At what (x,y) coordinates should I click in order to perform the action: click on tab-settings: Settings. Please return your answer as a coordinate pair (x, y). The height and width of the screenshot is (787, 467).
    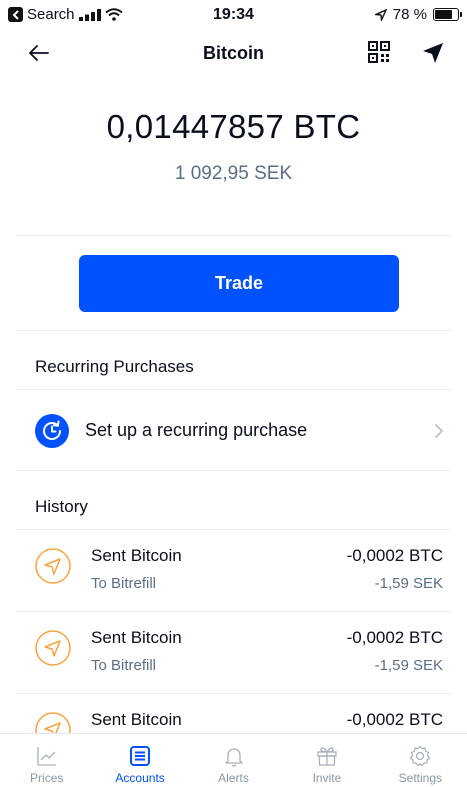
    Looking at the image, I should click on (420, 760).